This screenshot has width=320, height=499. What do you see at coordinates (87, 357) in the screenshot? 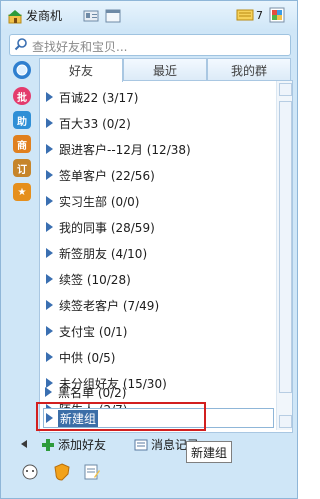
I see `group-label: 中供 (0/5)` at bounding box center [87, 357].